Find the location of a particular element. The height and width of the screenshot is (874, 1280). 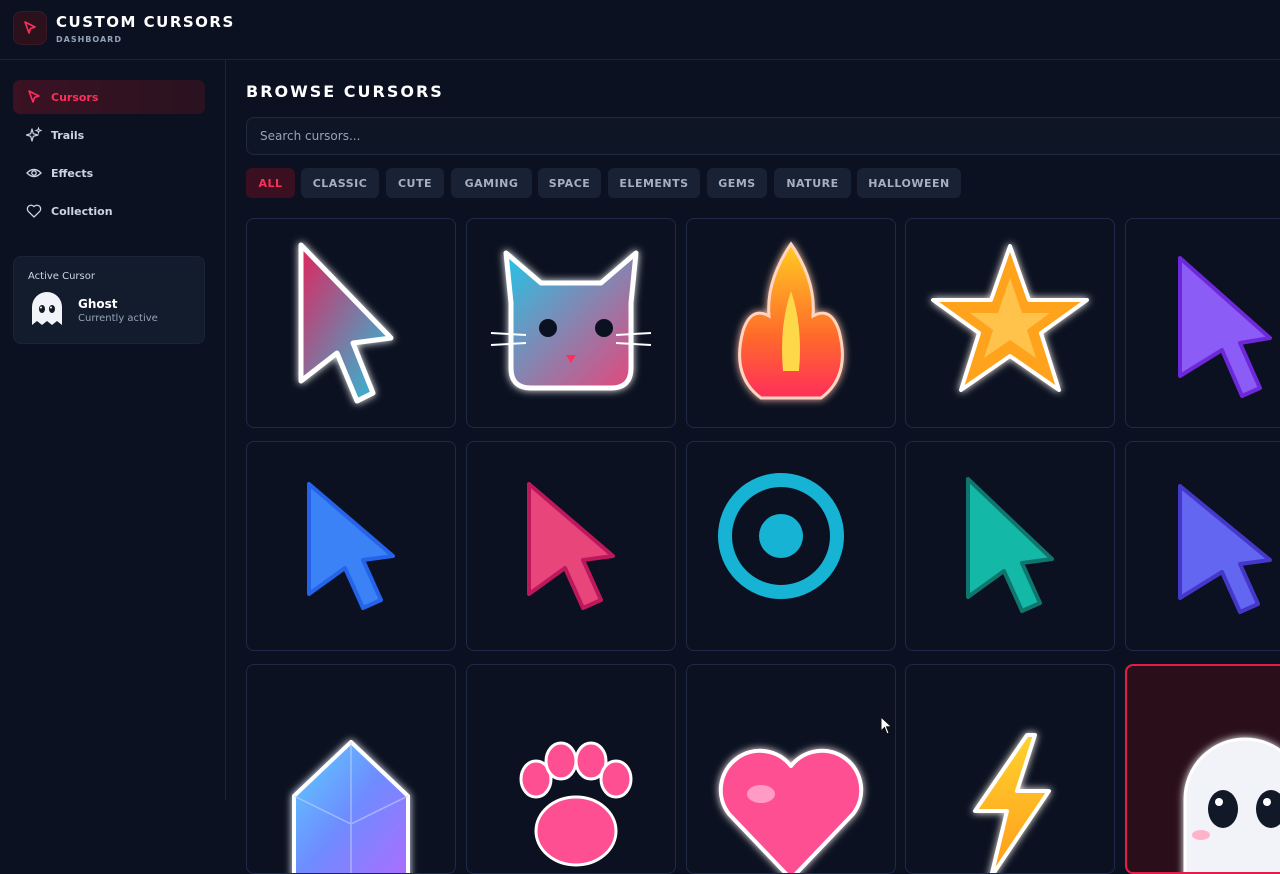

app-title: CUSTOM CURSORS is located at coordinates (145, 22).